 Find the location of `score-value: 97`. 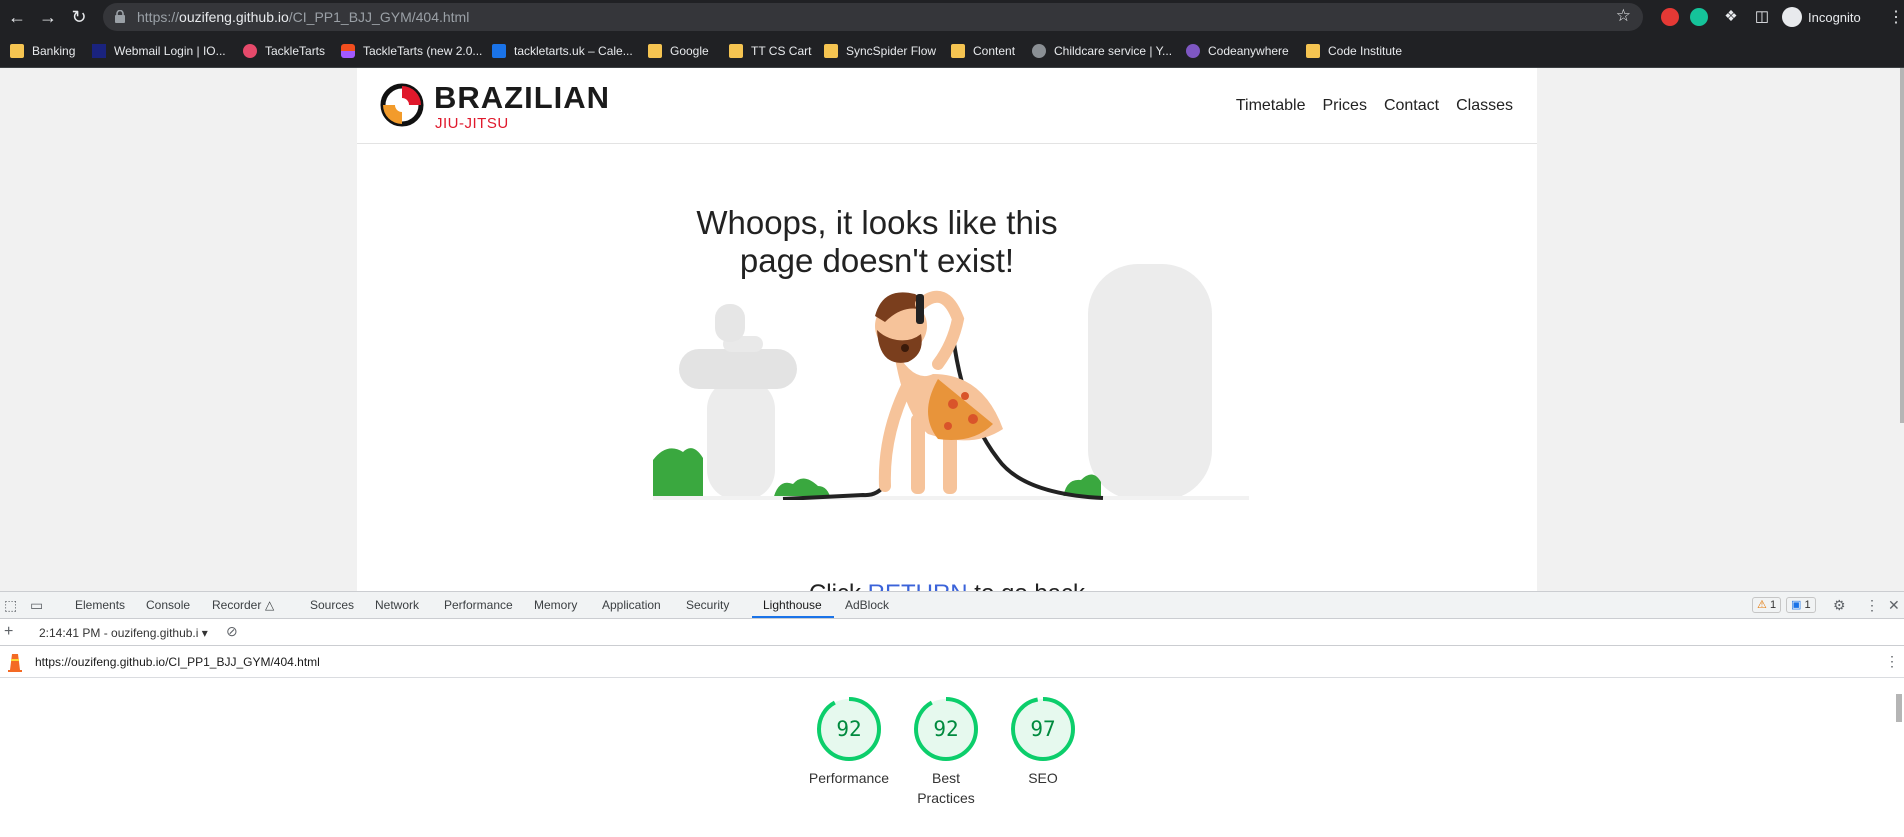

score-value: 97 is located at coordinates (1042, 729).